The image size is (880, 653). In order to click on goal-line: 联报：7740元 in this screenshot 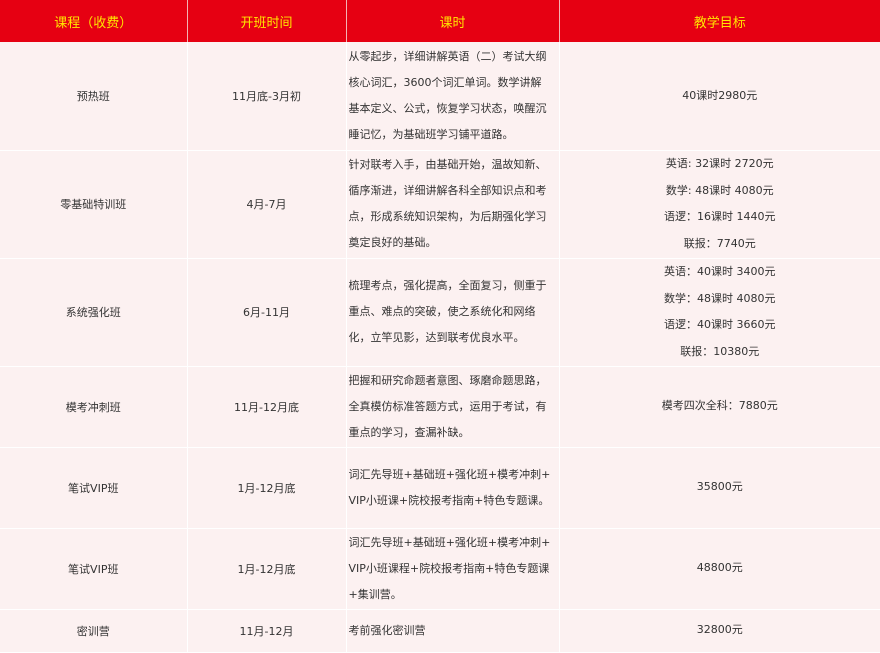, I will do `click(719, 243)`.